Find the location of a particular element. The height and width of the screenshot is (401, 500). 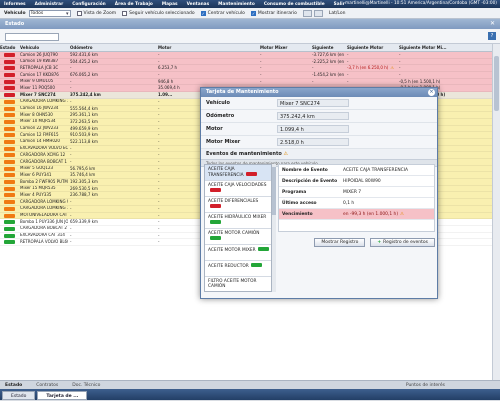

events-title-text: Eventos de mantenimiento is located at coordinates (244, 154).